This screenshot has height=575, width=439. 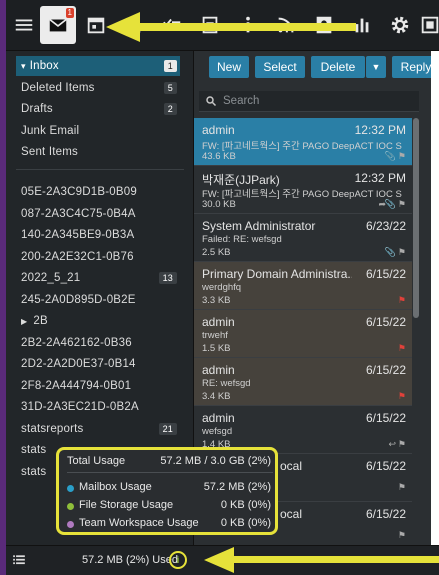 I want to click on usage-label: Team Workspace Usage, so click(x=139, y=523).